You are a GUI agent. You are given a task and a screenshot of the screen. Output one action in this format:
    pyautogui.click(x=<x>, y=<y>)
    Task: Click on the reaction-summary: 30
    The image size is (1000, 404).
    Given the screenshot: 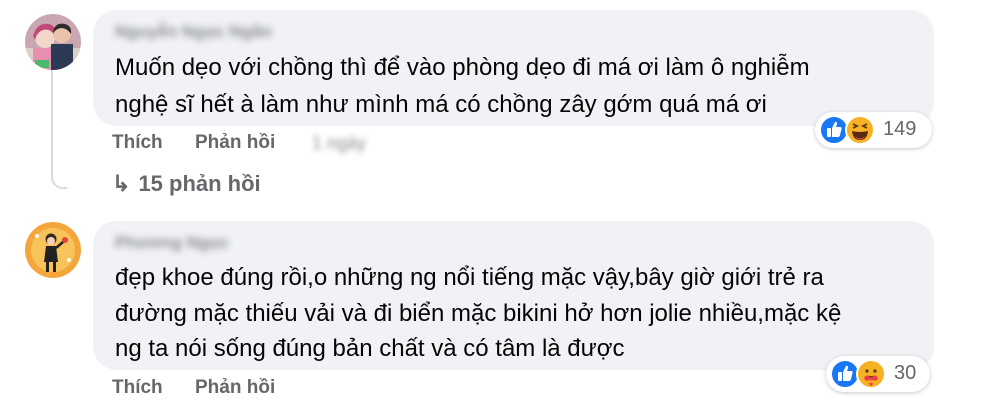 What is the action you would take?
    pyautogui.click(x=878, y=374)
    